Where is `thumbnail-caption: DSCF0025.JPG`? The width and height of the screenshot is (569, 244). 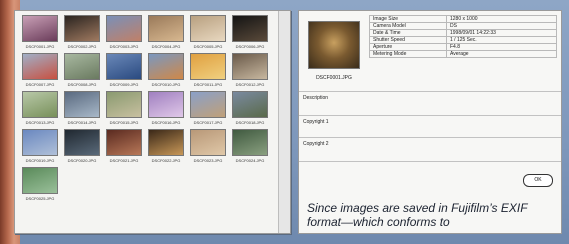 thumbnail-caption: DSCF0025.JPG is located at coordinates (40, 198).